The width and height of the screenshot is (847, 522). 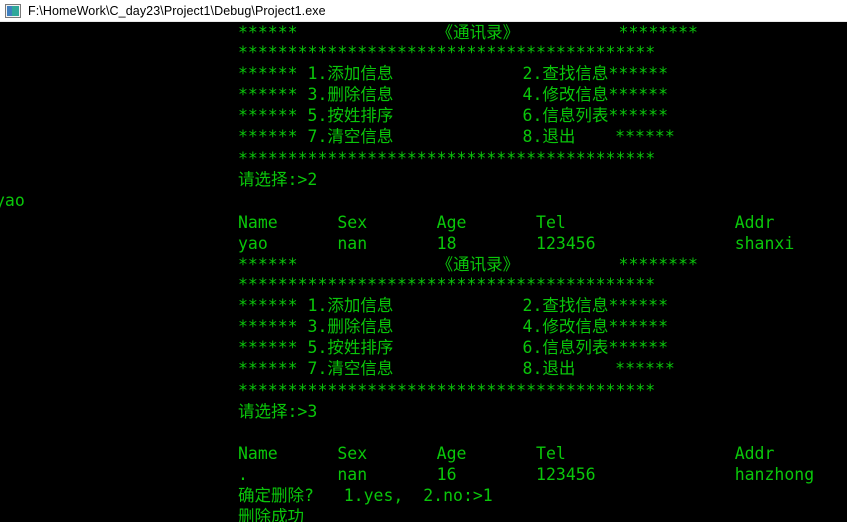 I want to click on table-header-2: Name Sex Age Tel Addr, so click(x=506, y=453).